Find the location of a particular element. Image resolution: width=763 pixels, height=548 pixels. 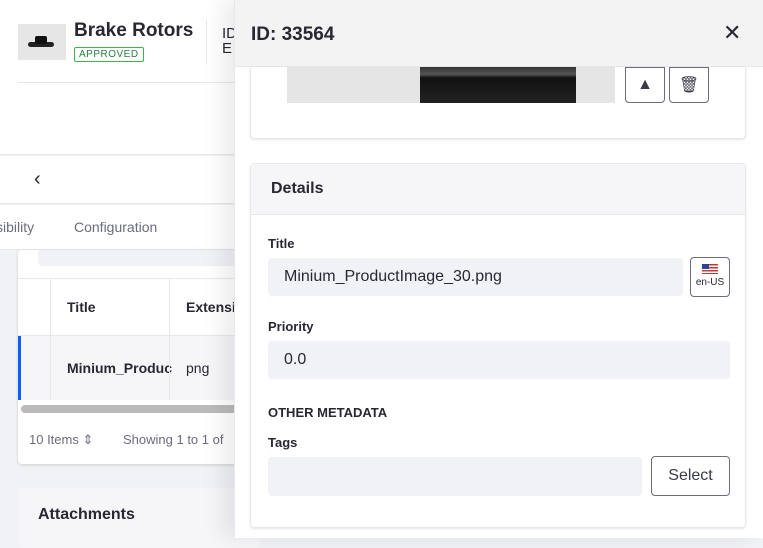

priority-input: 0.0 is located at coordinates (499, 360).